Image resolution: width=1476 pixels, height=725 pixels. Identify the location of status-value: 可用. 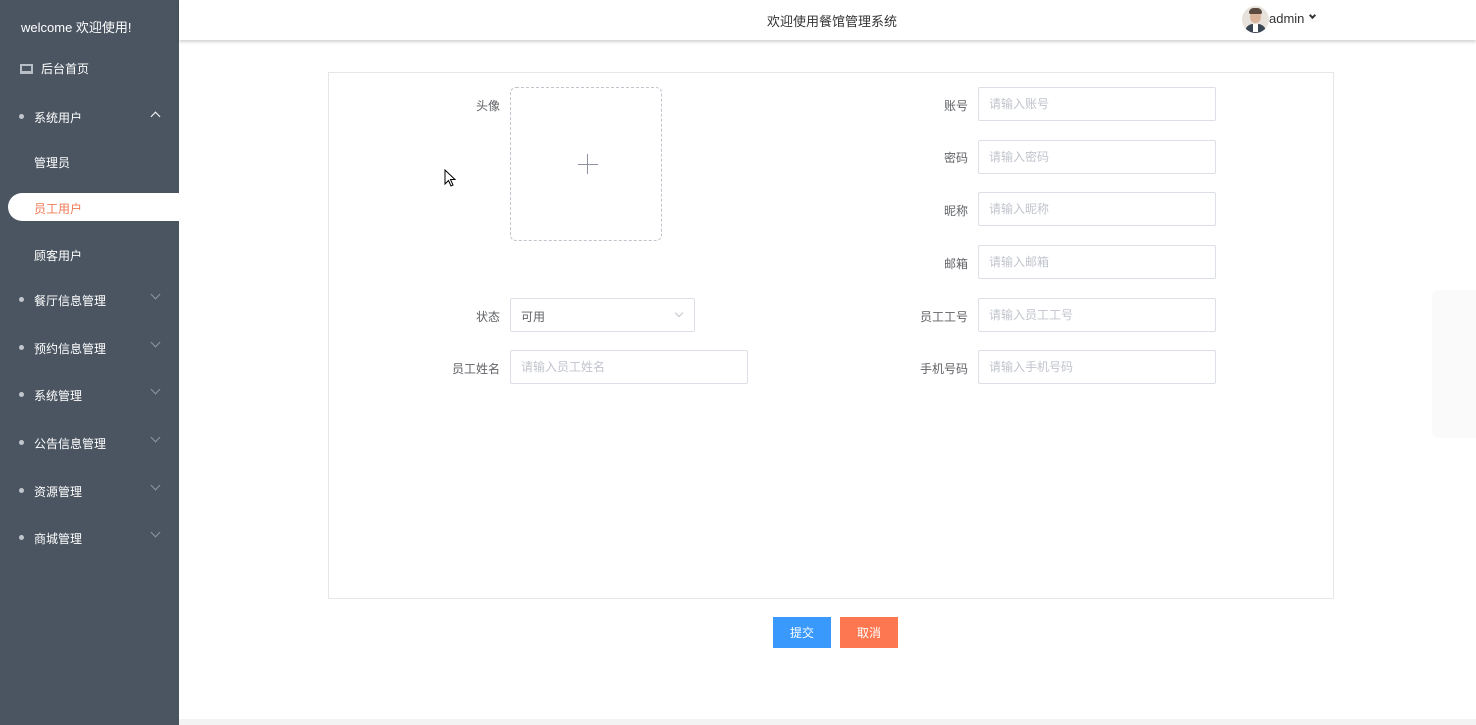
(533, 317).